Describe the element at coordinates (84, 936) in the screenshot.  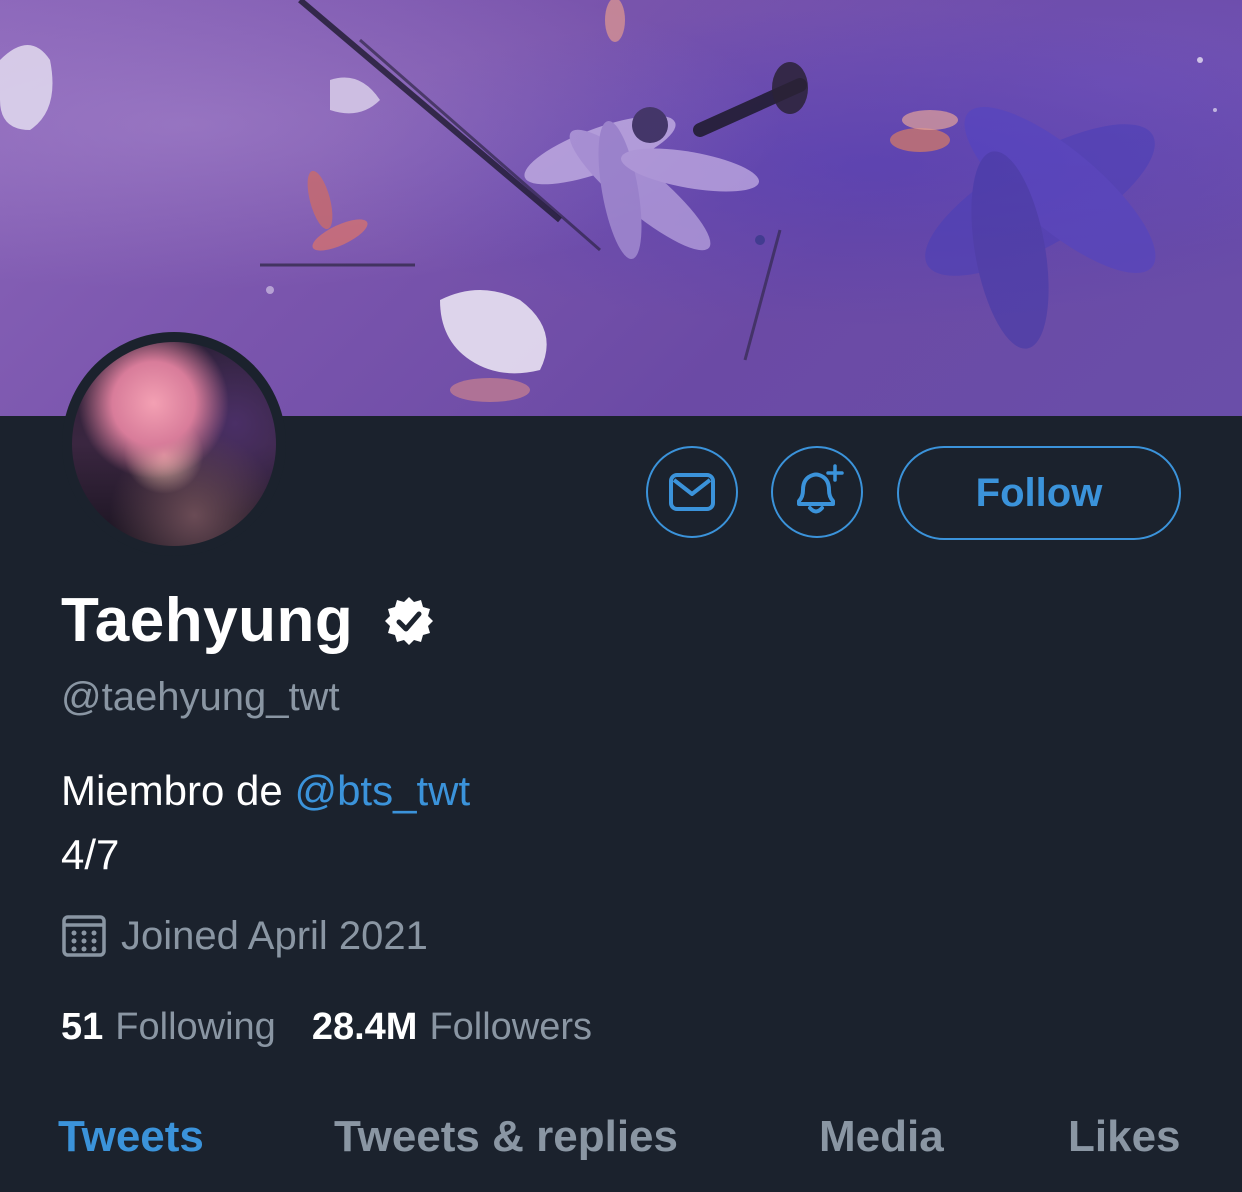
I see `calendar-icon` at that location.